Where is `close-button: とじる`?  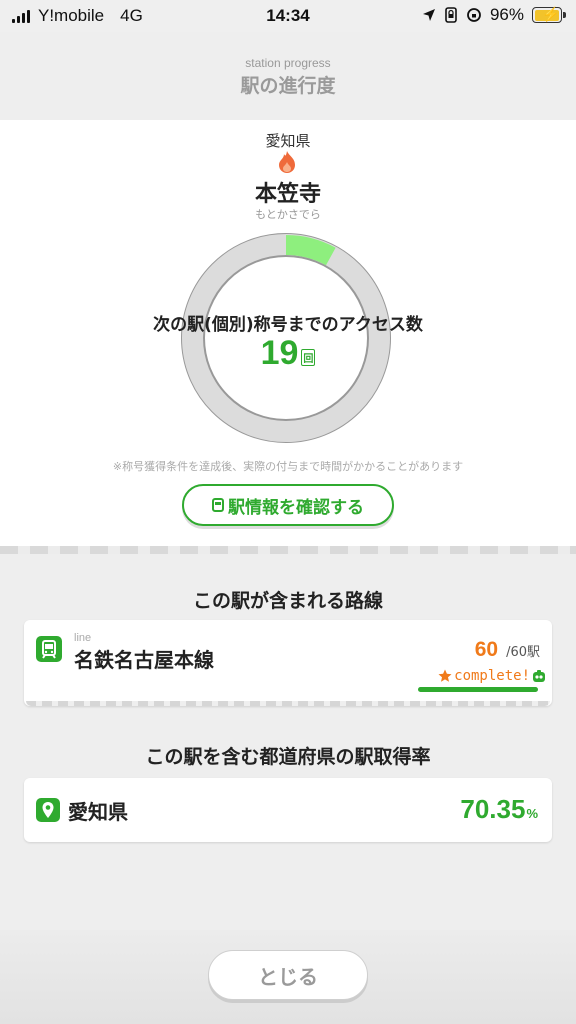
close-button: とじる is located at coordinates (288, 975).